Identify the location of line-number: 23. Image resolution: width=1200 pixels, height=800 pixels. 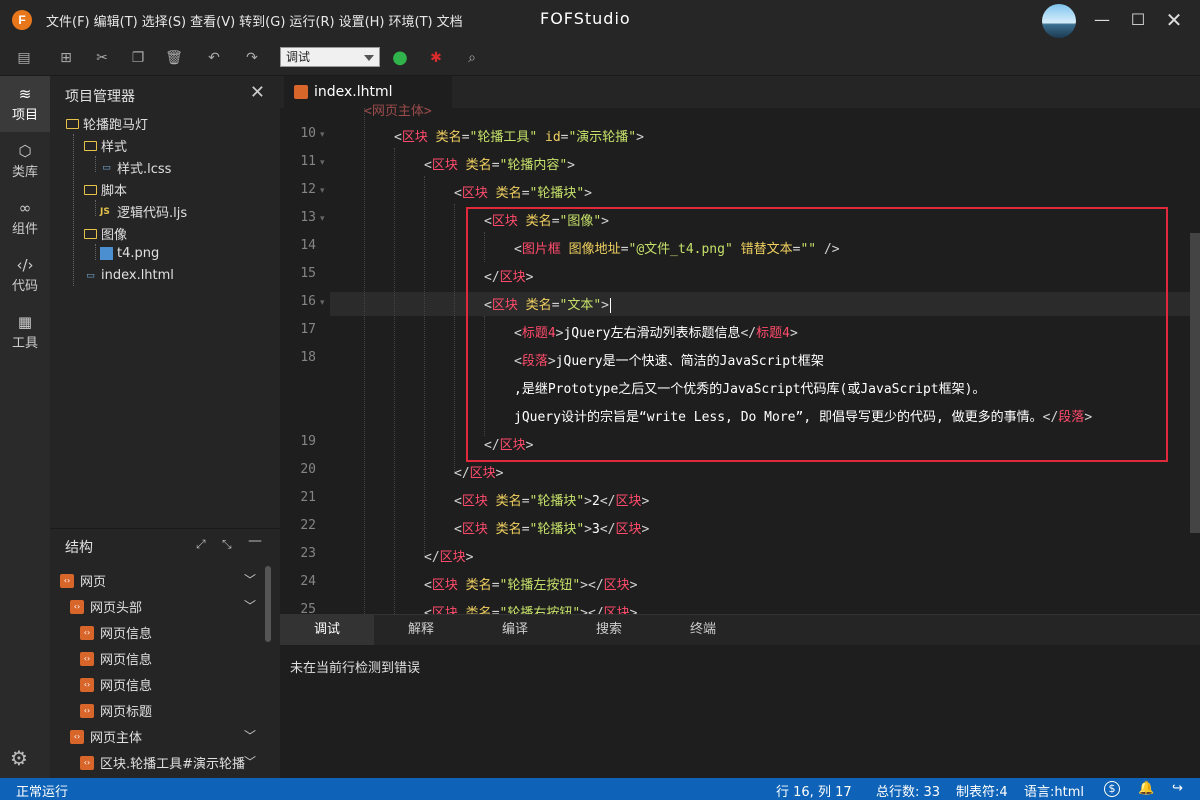
(308, 553).